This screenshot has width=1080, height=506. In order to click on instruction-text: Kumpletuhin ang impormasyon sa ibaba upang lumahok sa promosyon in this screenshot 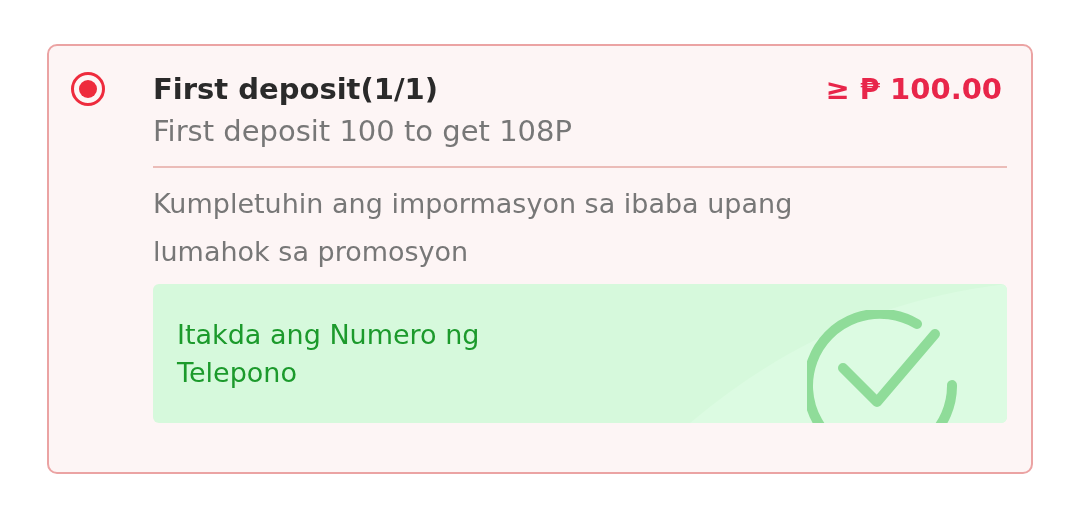, I will do `click(473, 228)`.